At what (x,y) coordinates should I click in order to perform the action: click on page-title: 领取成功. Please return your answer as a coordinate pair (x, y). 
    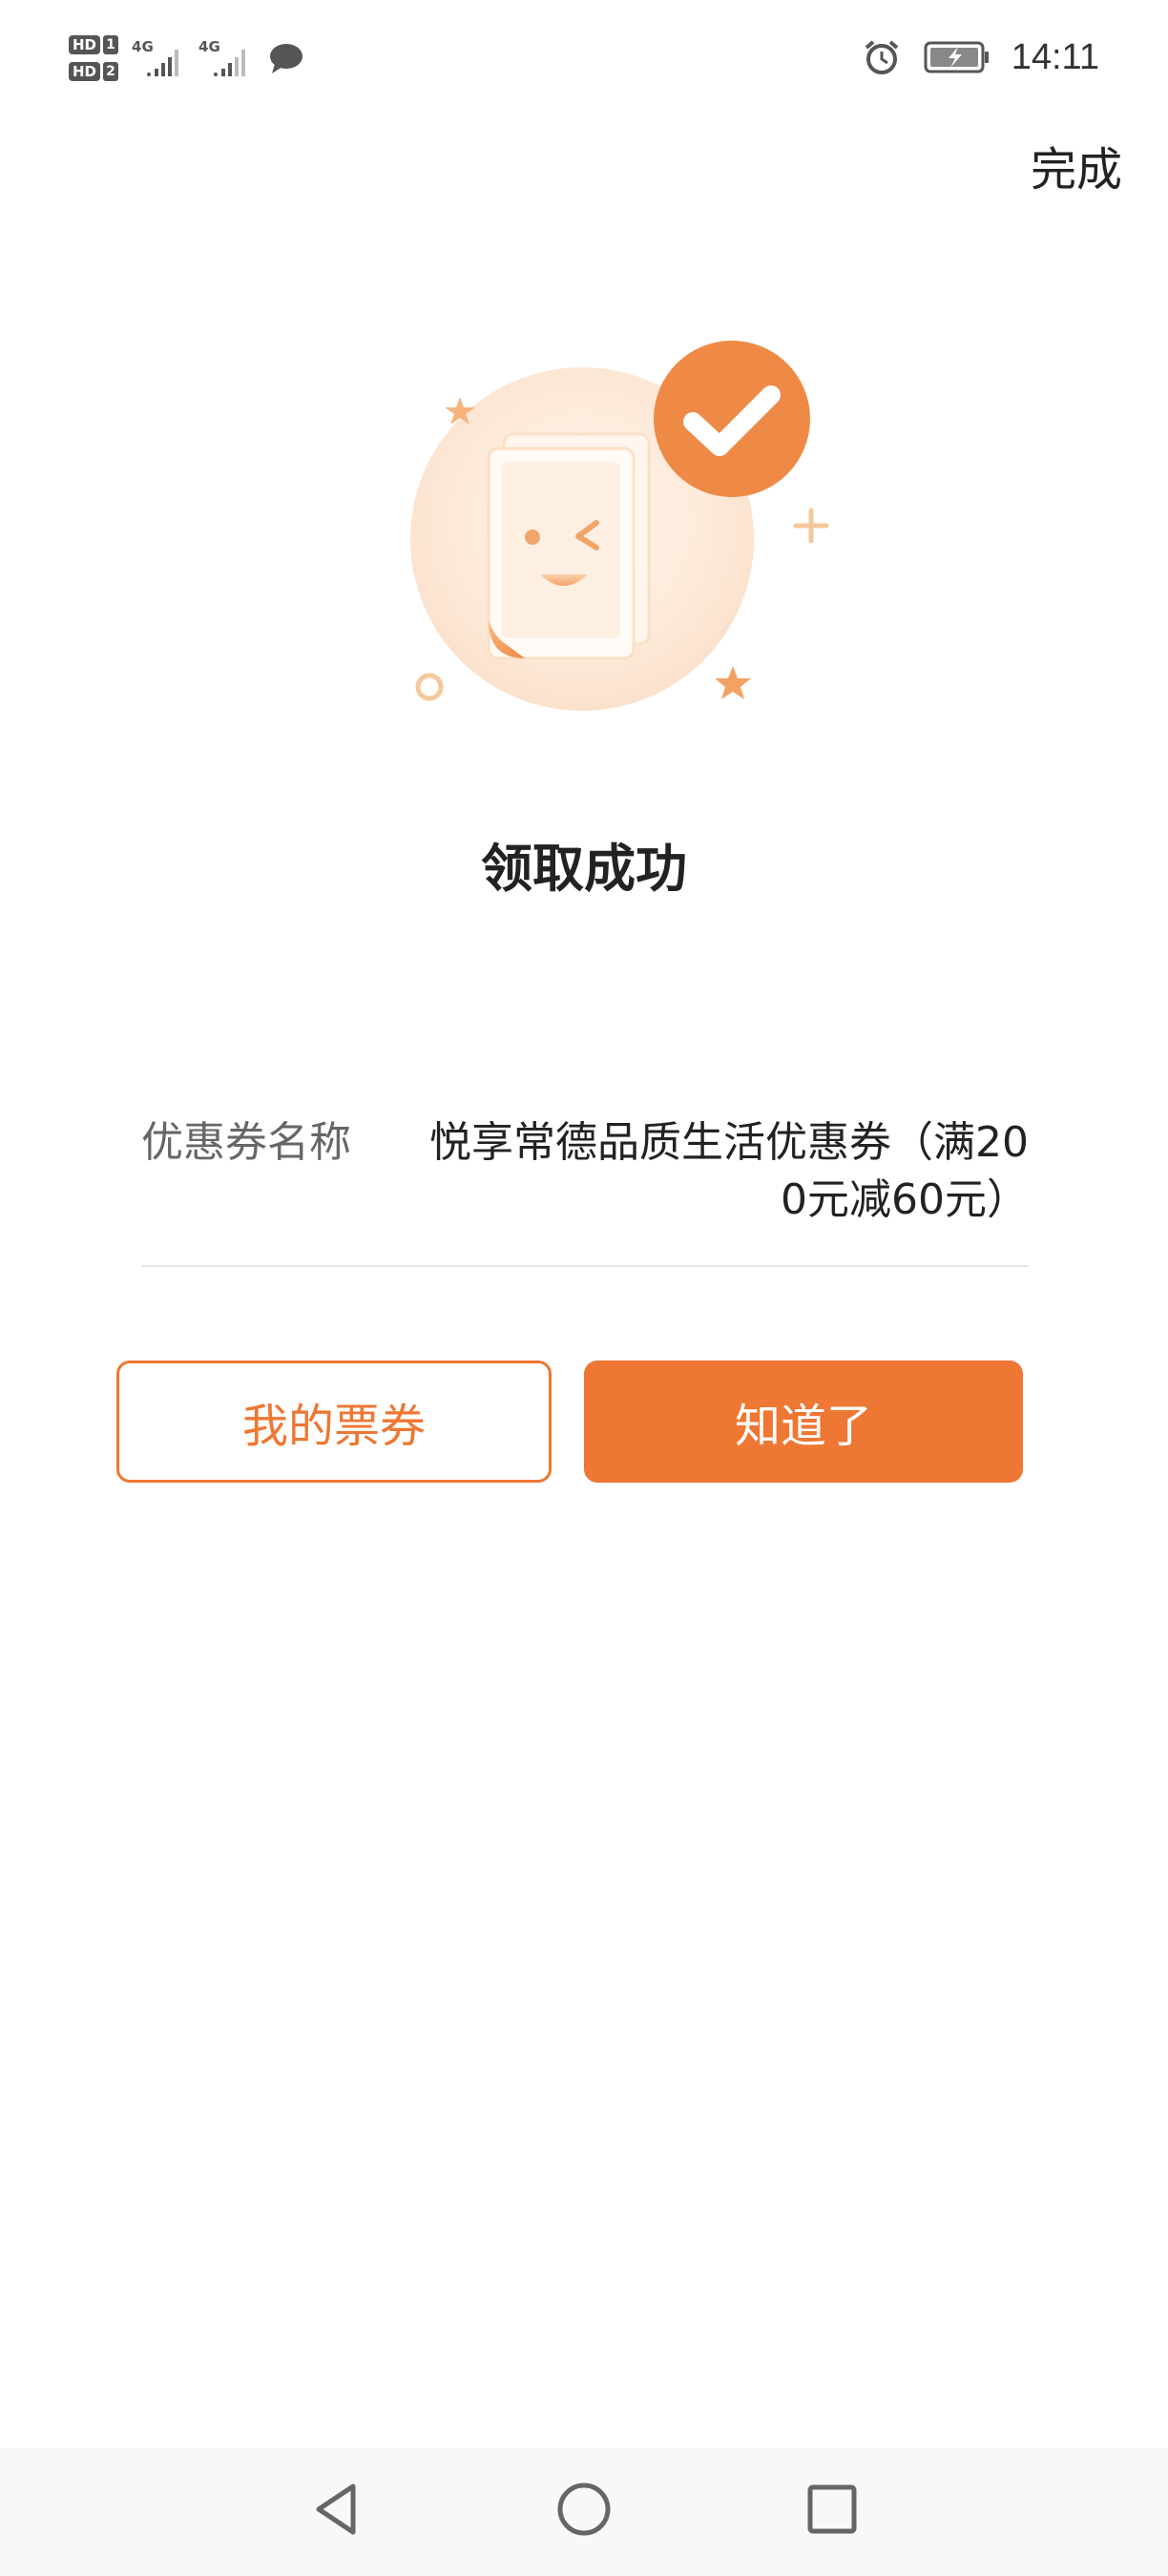
    Looking at the image, I should click on (584, 869).